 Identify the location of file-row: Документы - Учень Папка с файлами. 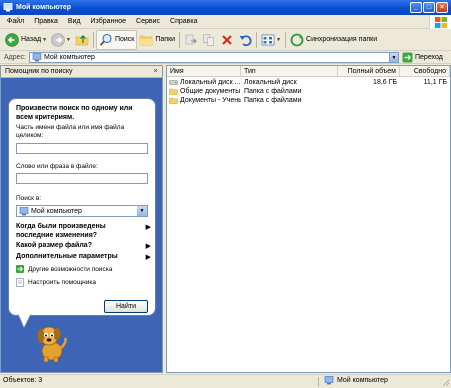
(308, 100).